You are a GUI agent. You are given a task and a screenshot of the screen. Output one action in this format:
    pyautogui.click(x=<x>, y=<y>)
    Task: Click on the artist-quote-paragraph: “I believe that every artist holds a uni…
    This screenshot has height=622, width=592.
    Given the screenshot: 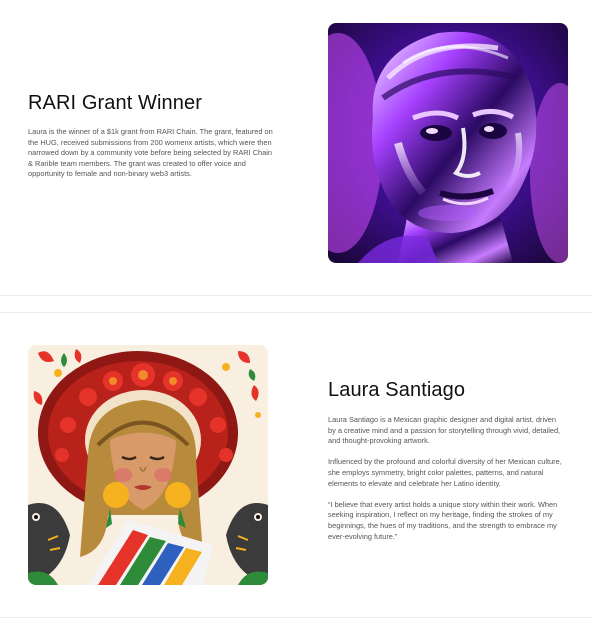 What is the action you would take?
    pyautogui.click(x=443, y=520)
    